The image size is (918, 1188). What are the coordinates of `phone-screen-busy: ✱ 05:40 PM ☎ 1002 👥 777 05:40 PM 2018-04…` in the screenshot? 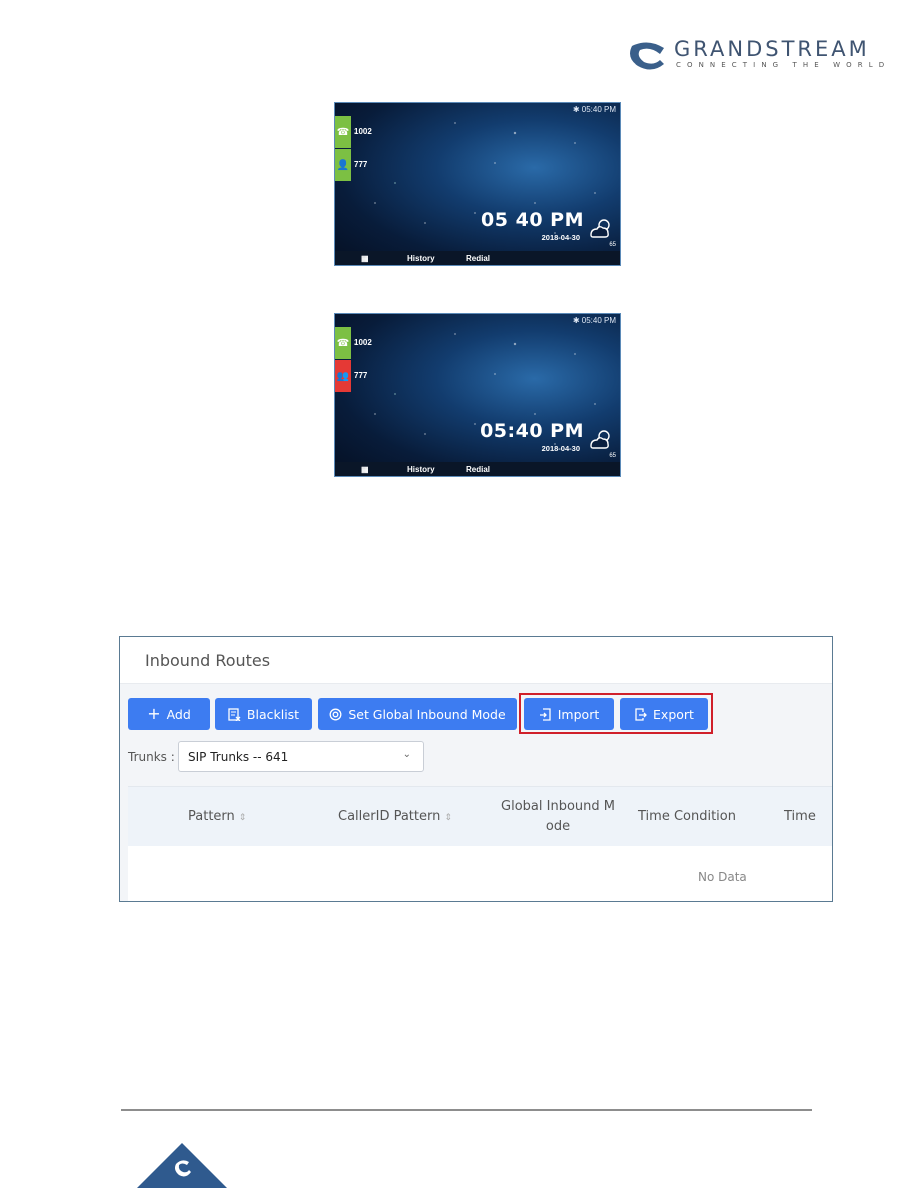 It's located at (477, 395).